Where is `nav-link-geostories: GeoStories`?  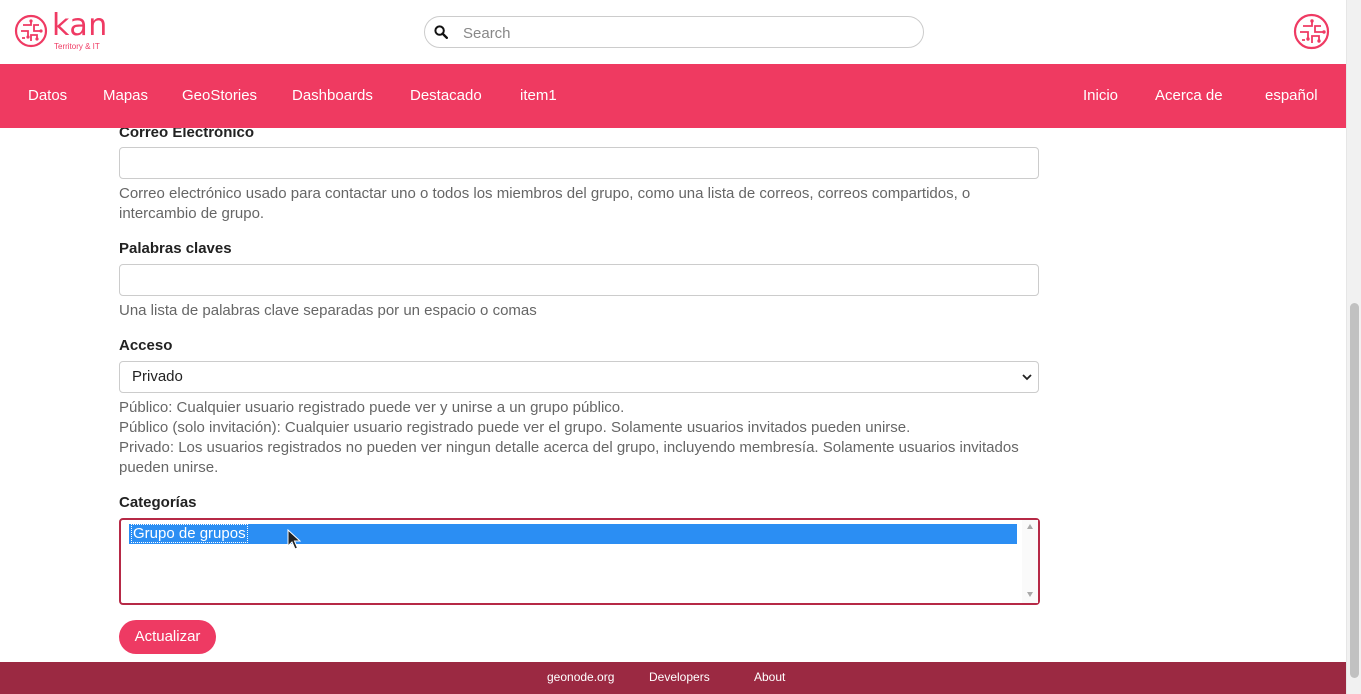 nav-link-geostories: GeoStories is located at coordinates (219, 95).